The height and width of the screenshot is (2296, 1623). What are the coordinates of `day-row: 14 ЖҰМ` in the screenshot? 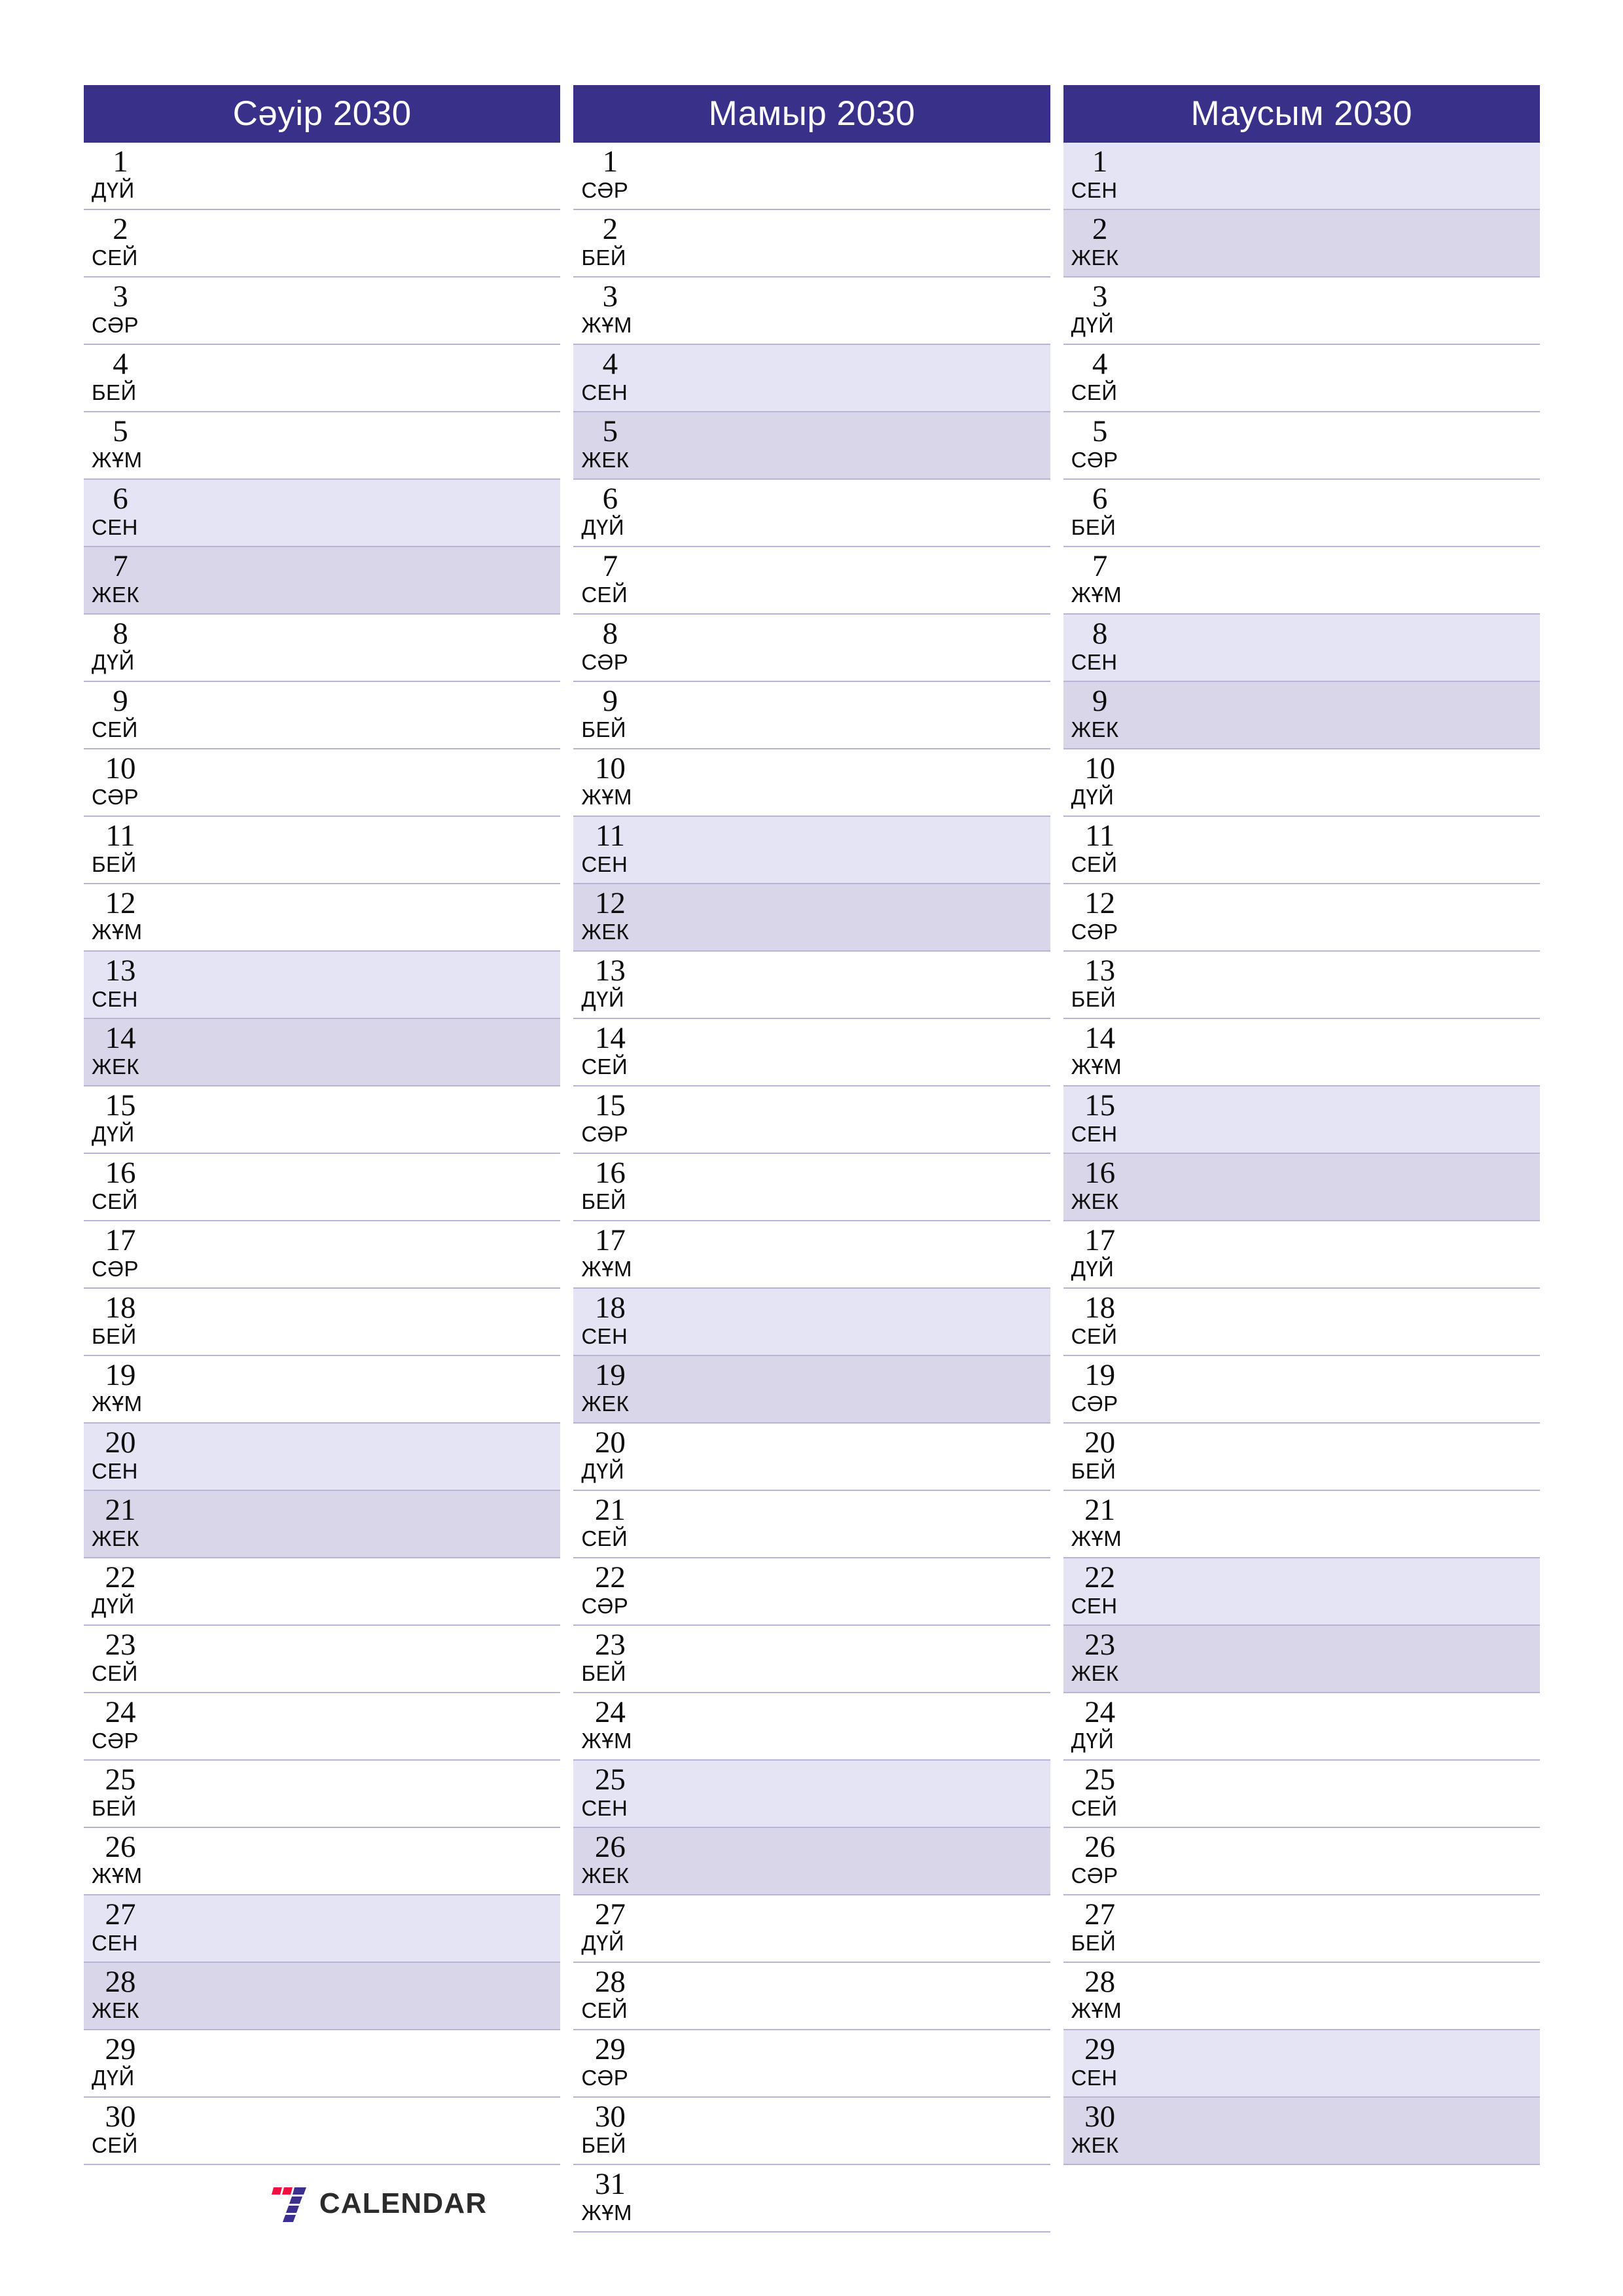 It's located at (1301, 1052).